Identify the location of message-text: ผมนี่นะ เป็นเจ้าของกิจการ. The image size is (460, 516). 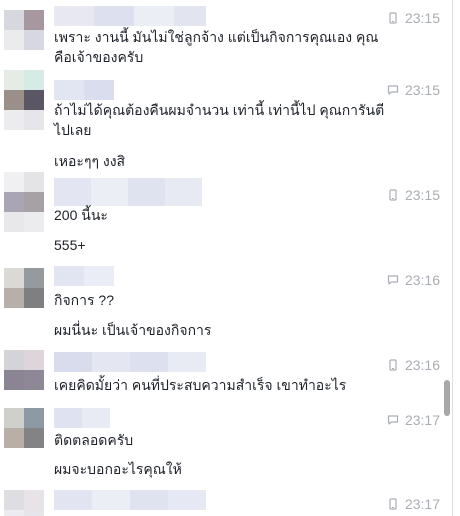
(133, 330).